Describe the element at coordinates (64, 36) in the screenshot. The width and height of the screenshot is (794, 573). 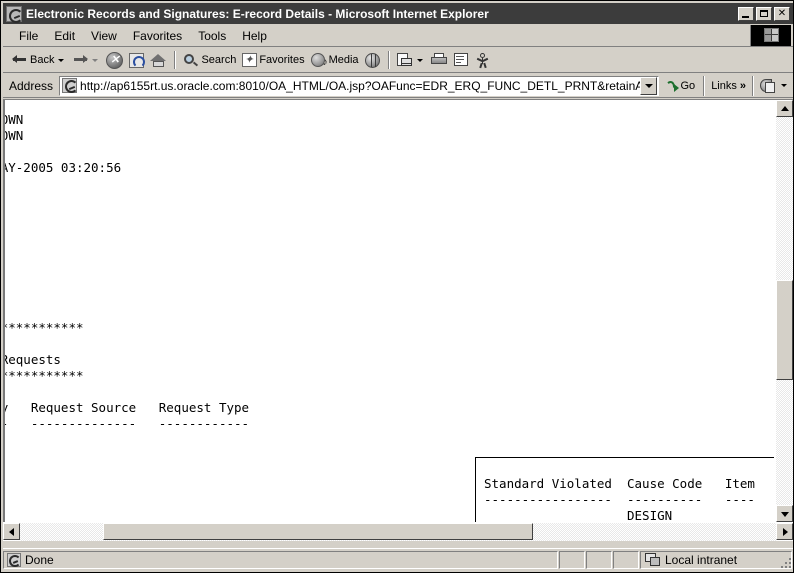
I see `menu-edit: Edit` at that location.